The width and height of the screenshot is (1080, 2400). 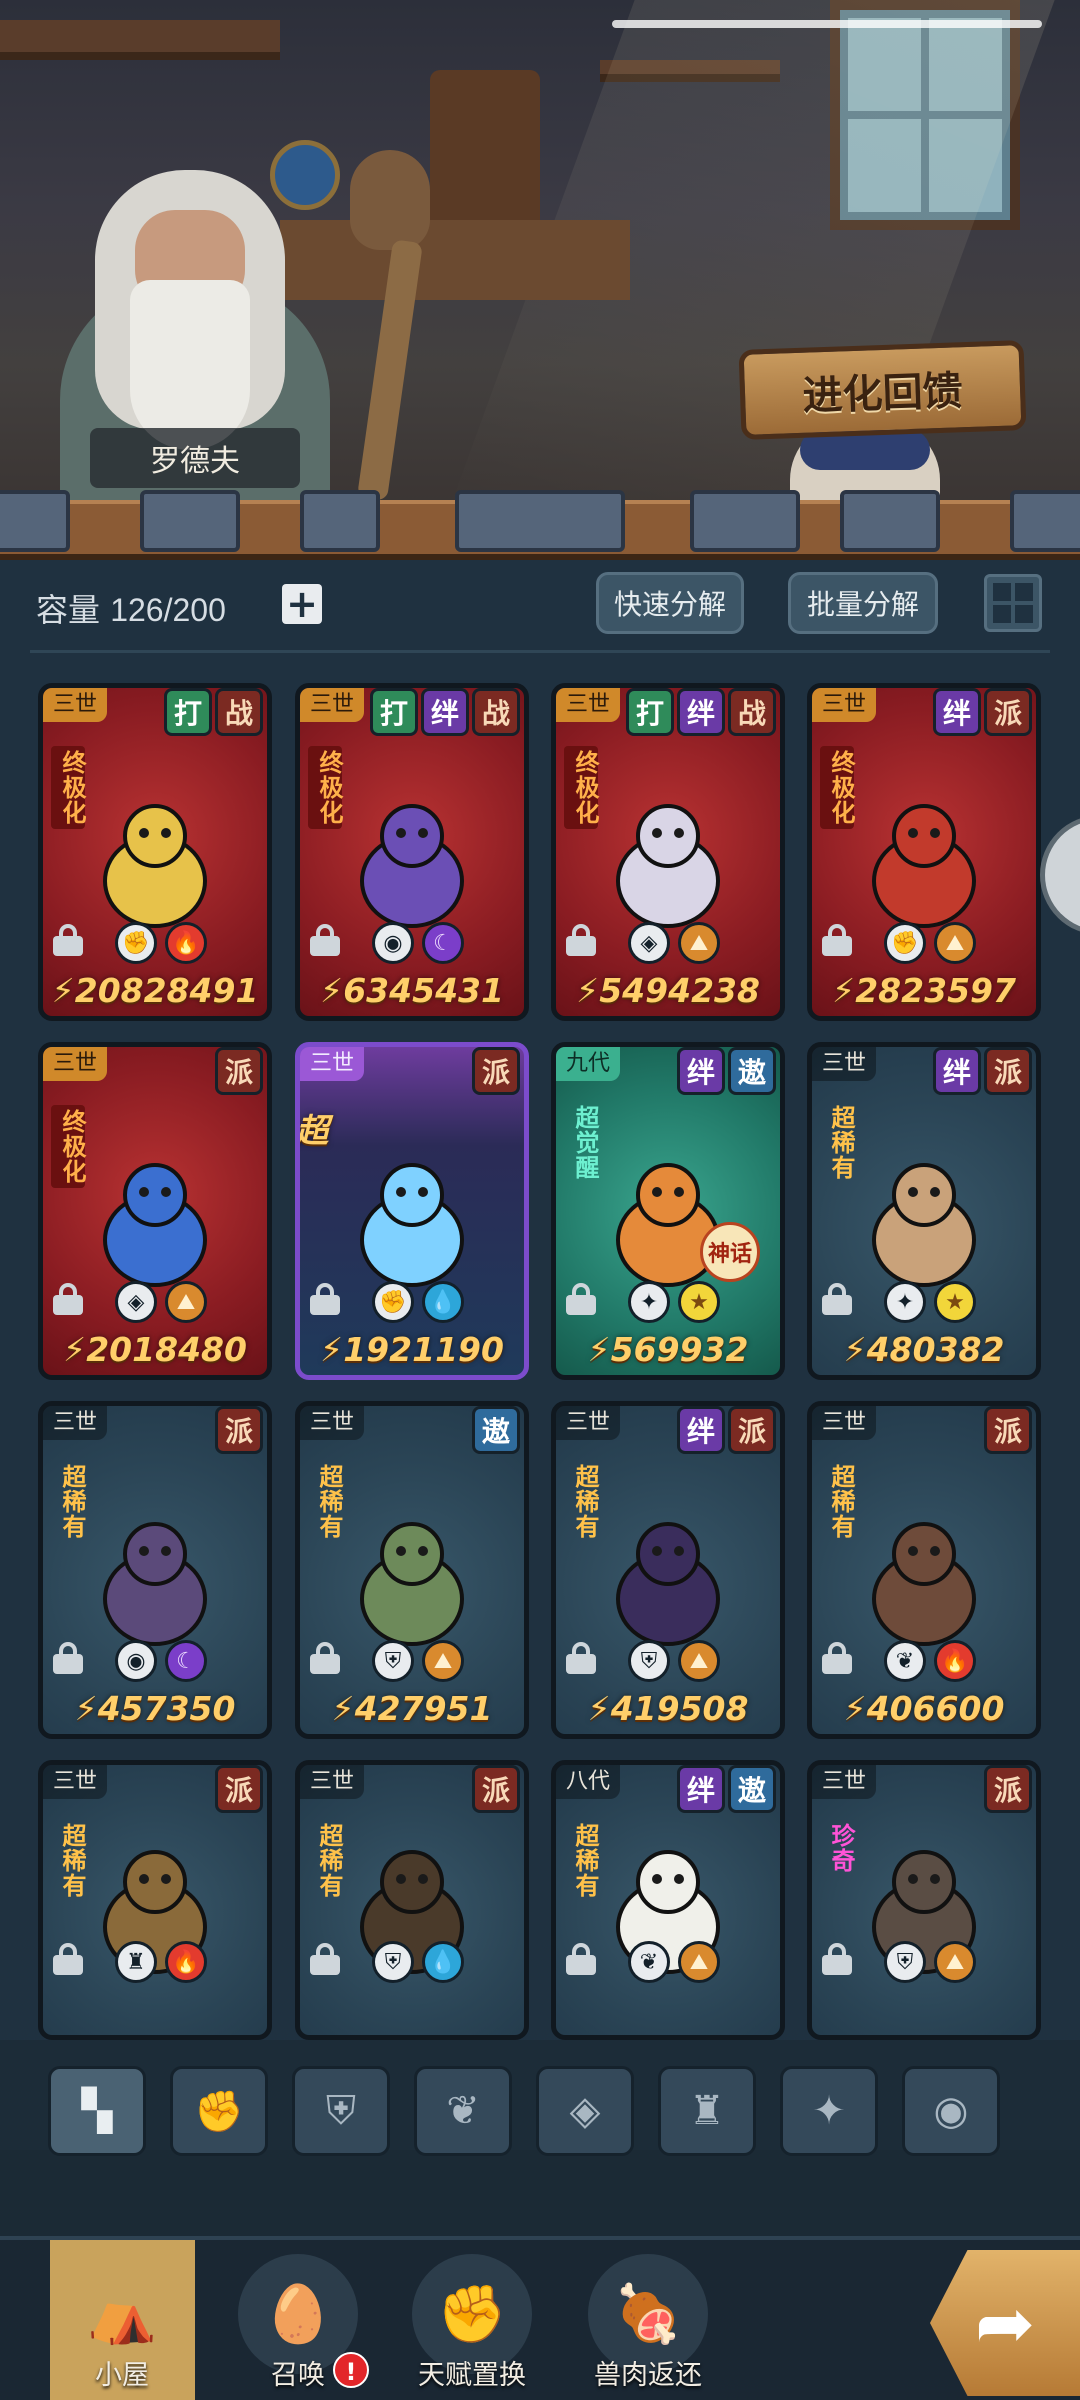 What do you see at coordinates (540, 651) in the screenshot?
I see `divider` at bounding box center [540, 651].